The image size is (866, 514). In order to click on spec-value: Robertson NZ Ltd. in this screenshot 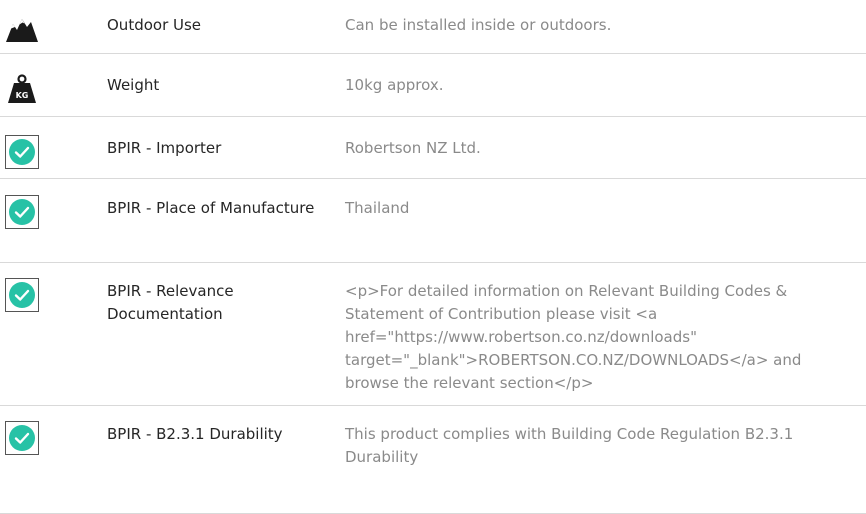, I will do `click(413, 148)`.